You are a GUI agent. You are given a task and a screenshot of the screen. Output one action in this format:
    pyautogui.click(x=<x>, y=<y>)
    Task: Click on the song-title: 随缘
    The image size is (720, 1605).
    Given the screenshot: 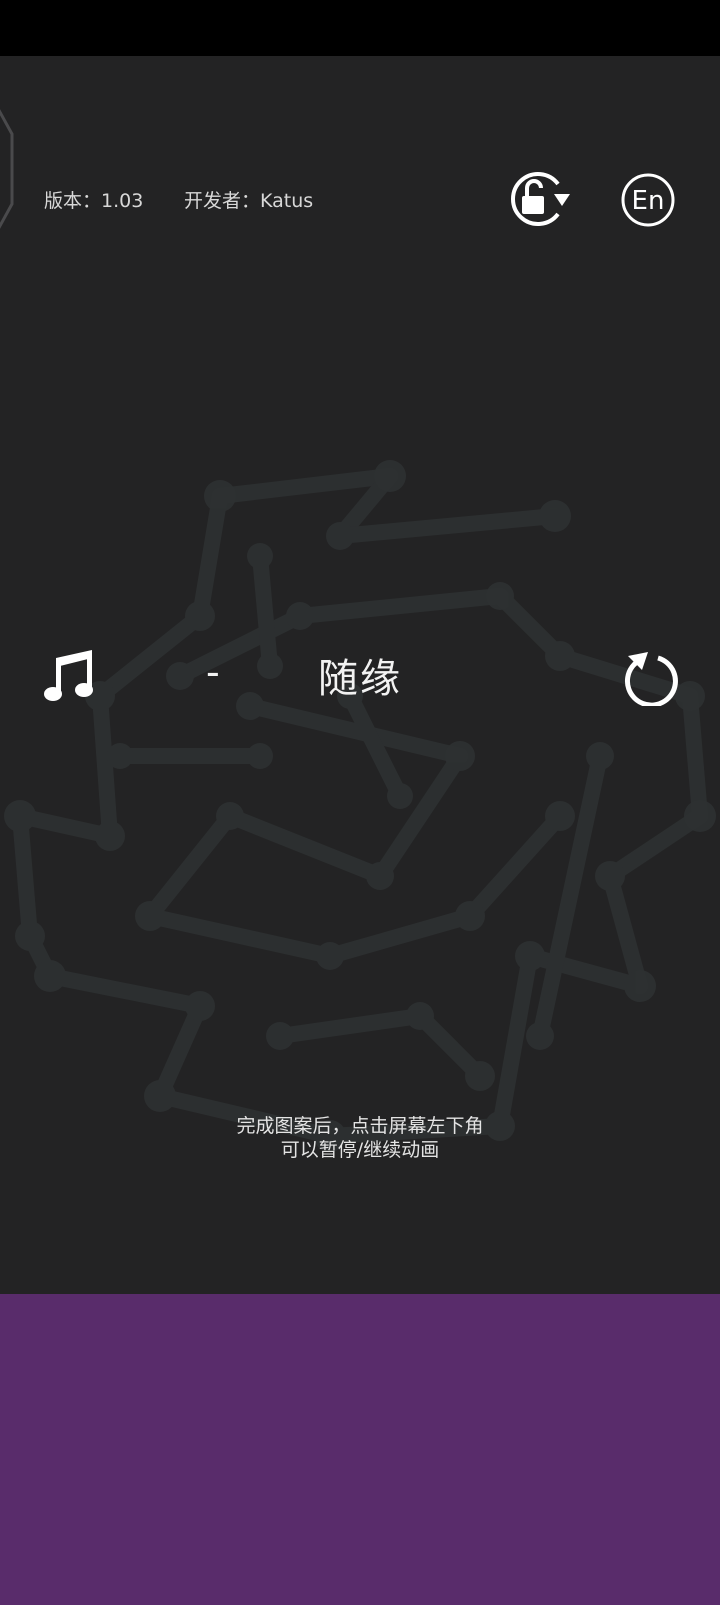 What is the action you would take?
    pyautogui.click(x=360, y=679)
    